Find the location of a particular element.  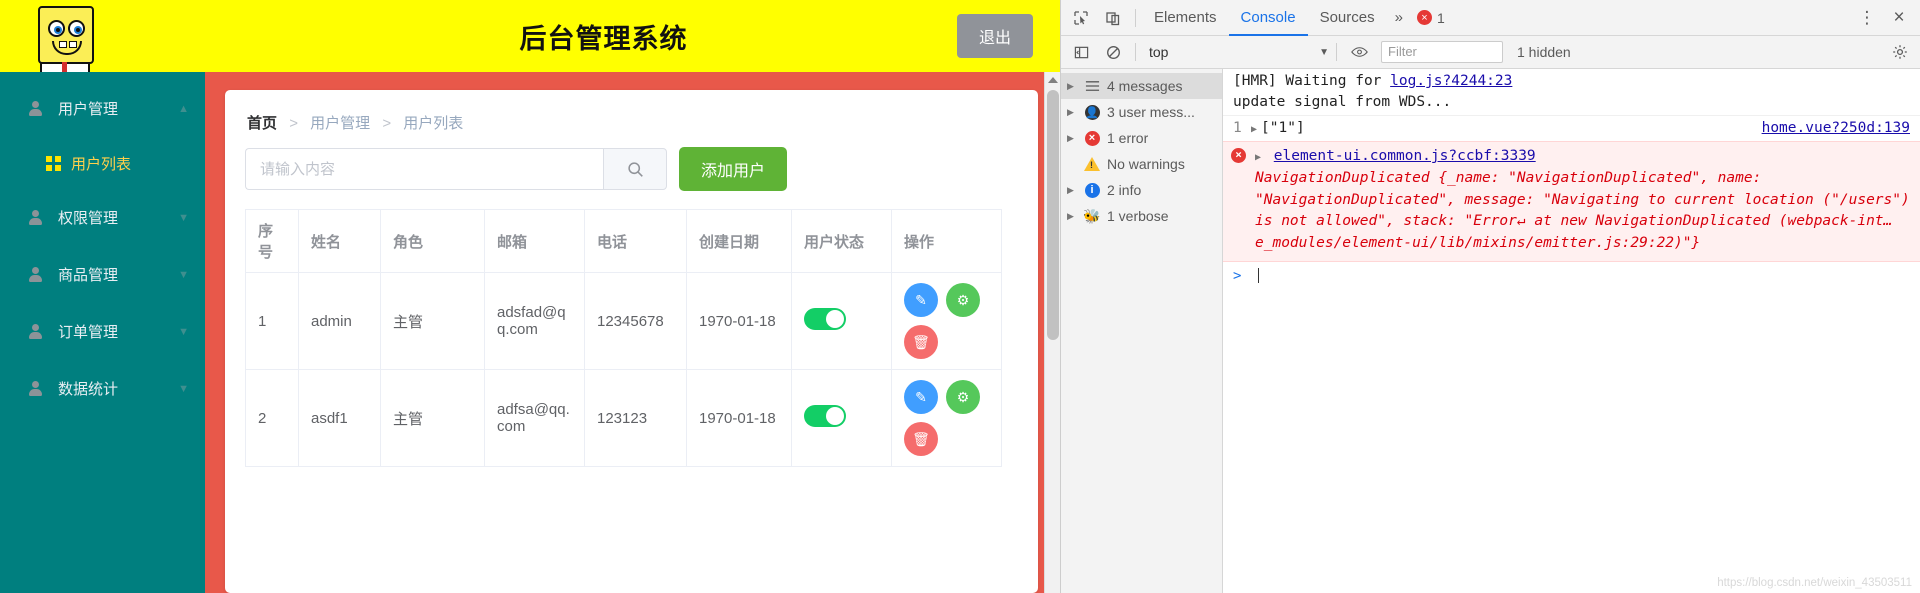

warning-icon is located at coordinates (1092, 164).